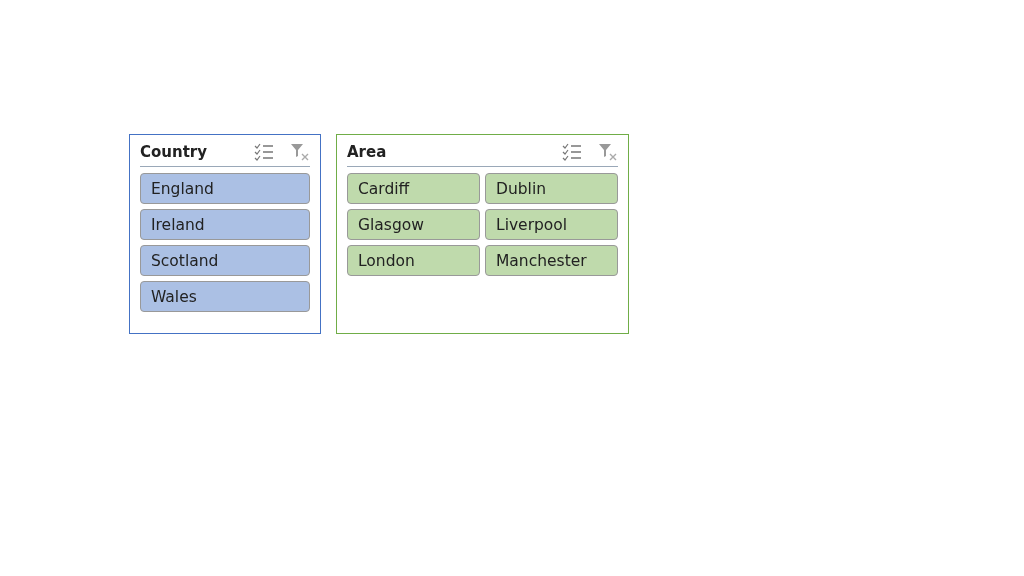  I want to click on slicer-title: Area, so click(367, 152).